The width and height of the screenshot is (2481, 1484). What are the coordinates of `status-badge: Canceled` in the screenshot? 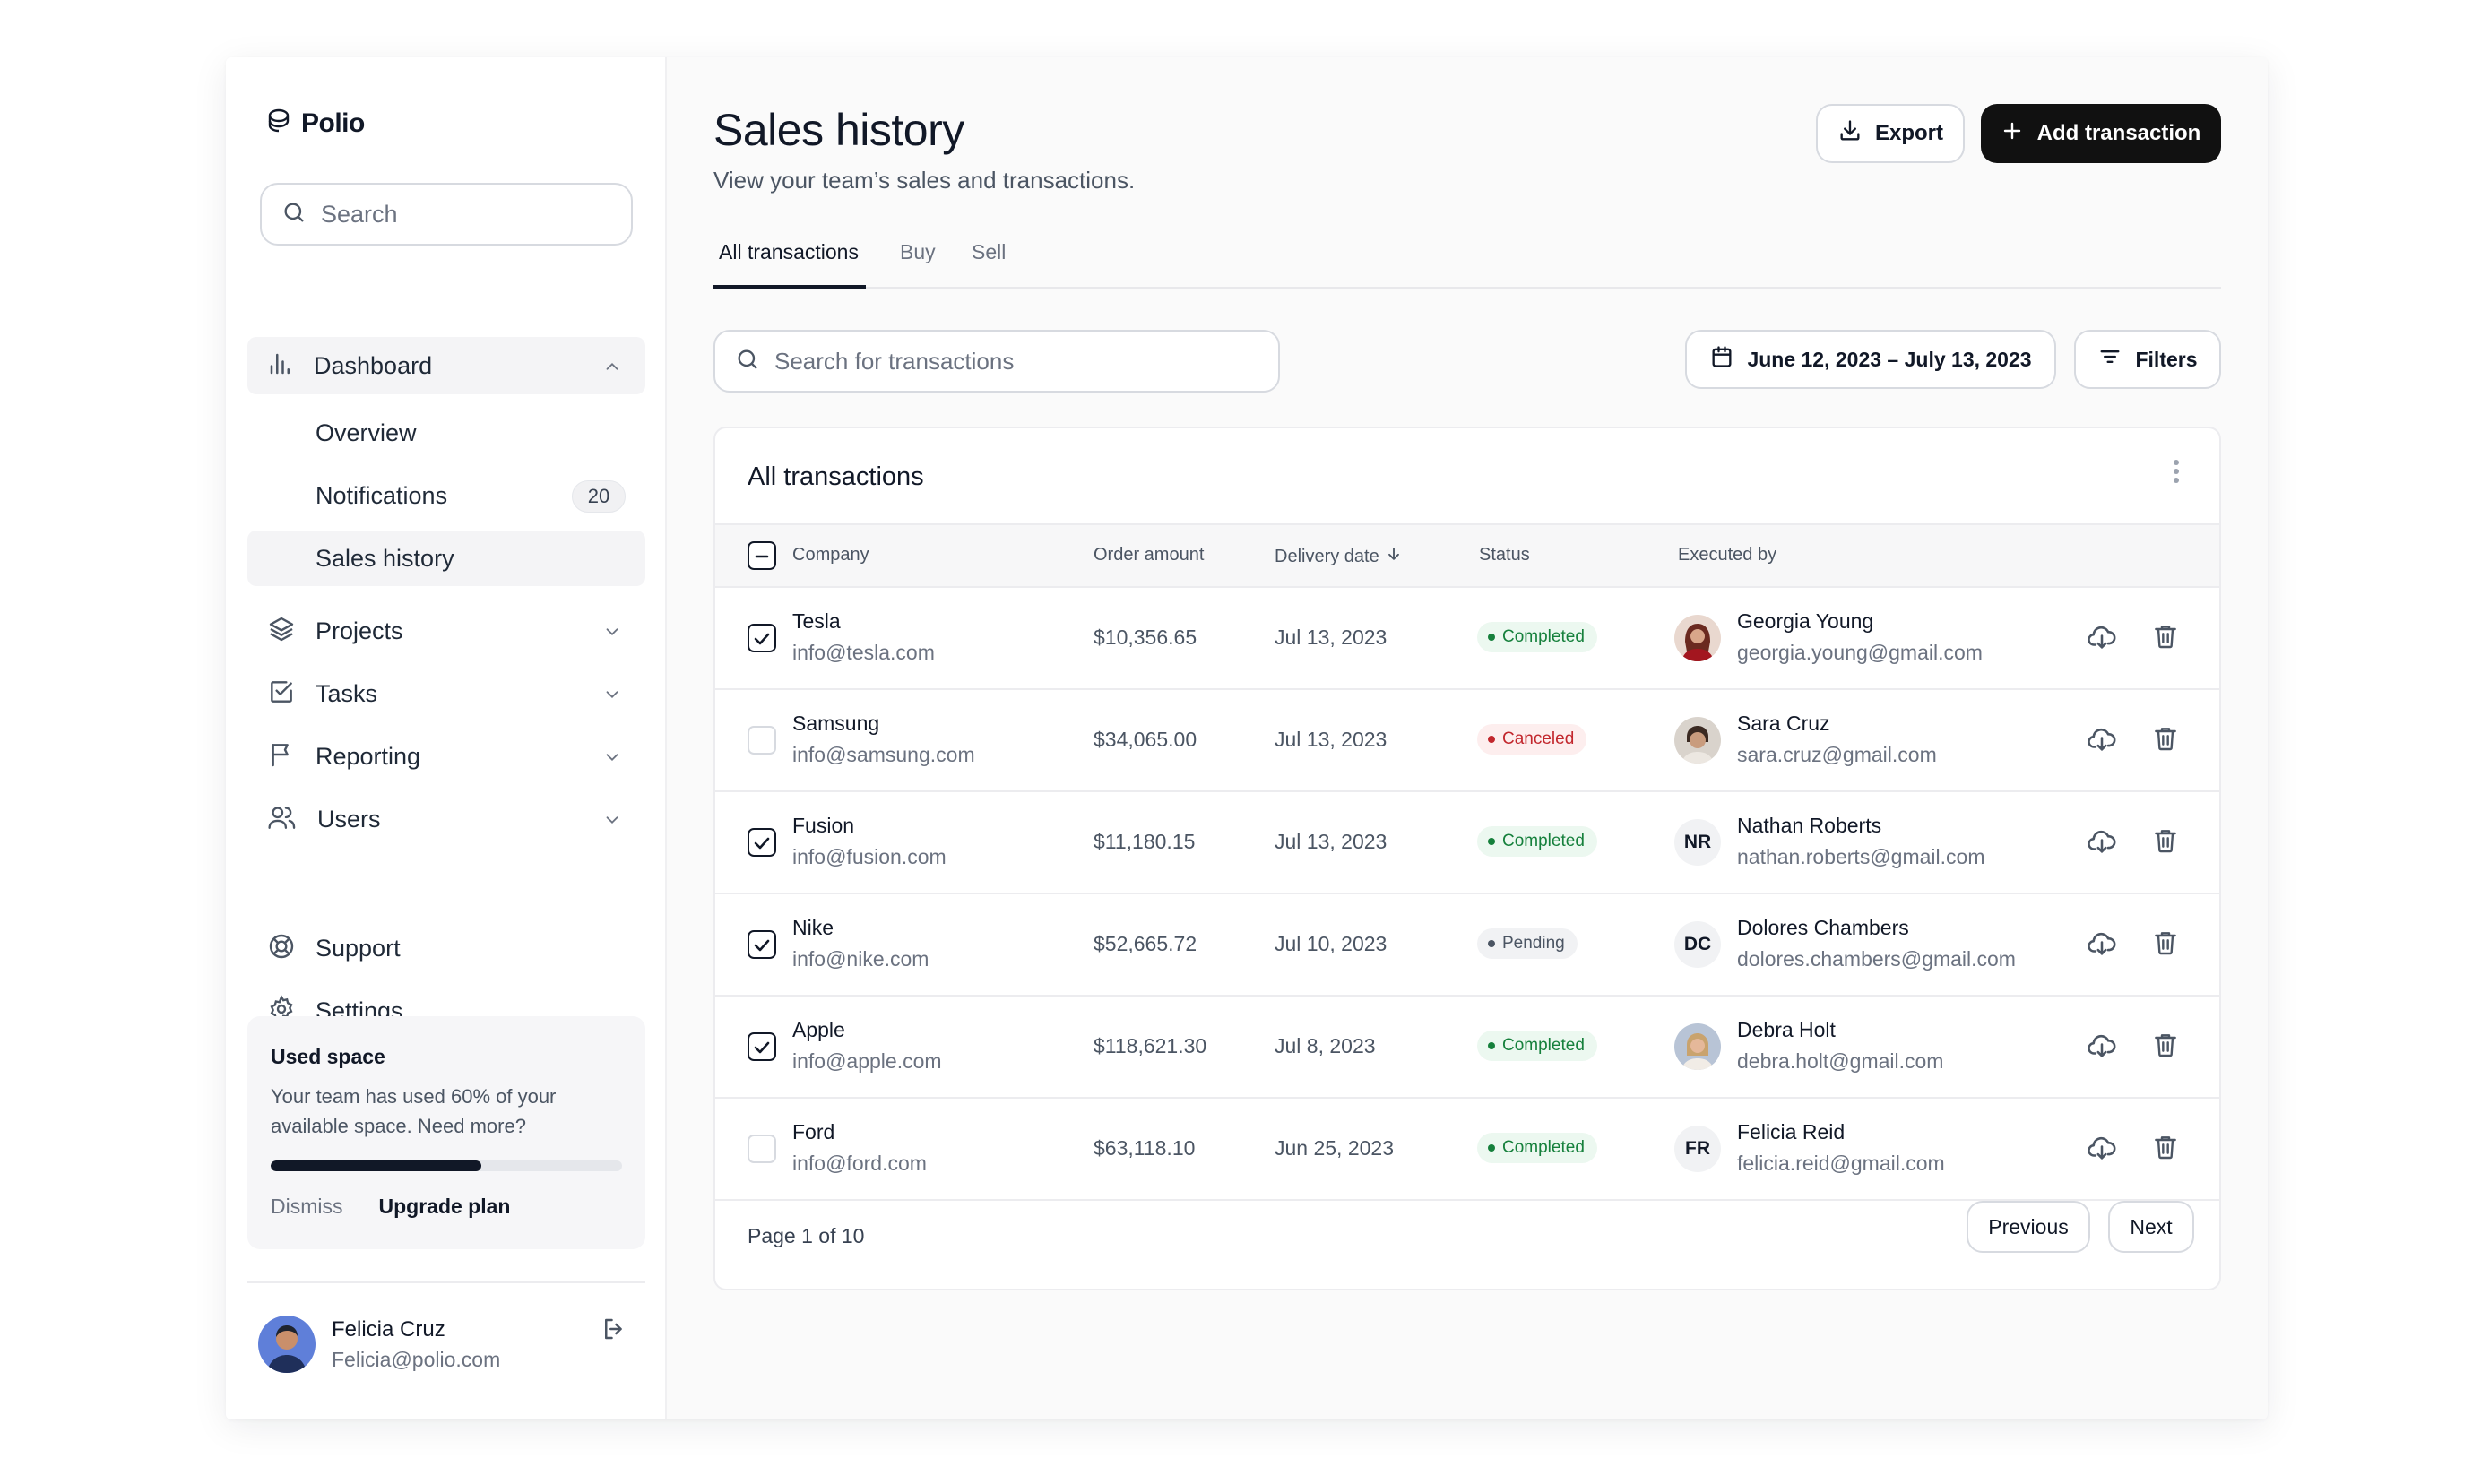 It's located at (1532, 739).